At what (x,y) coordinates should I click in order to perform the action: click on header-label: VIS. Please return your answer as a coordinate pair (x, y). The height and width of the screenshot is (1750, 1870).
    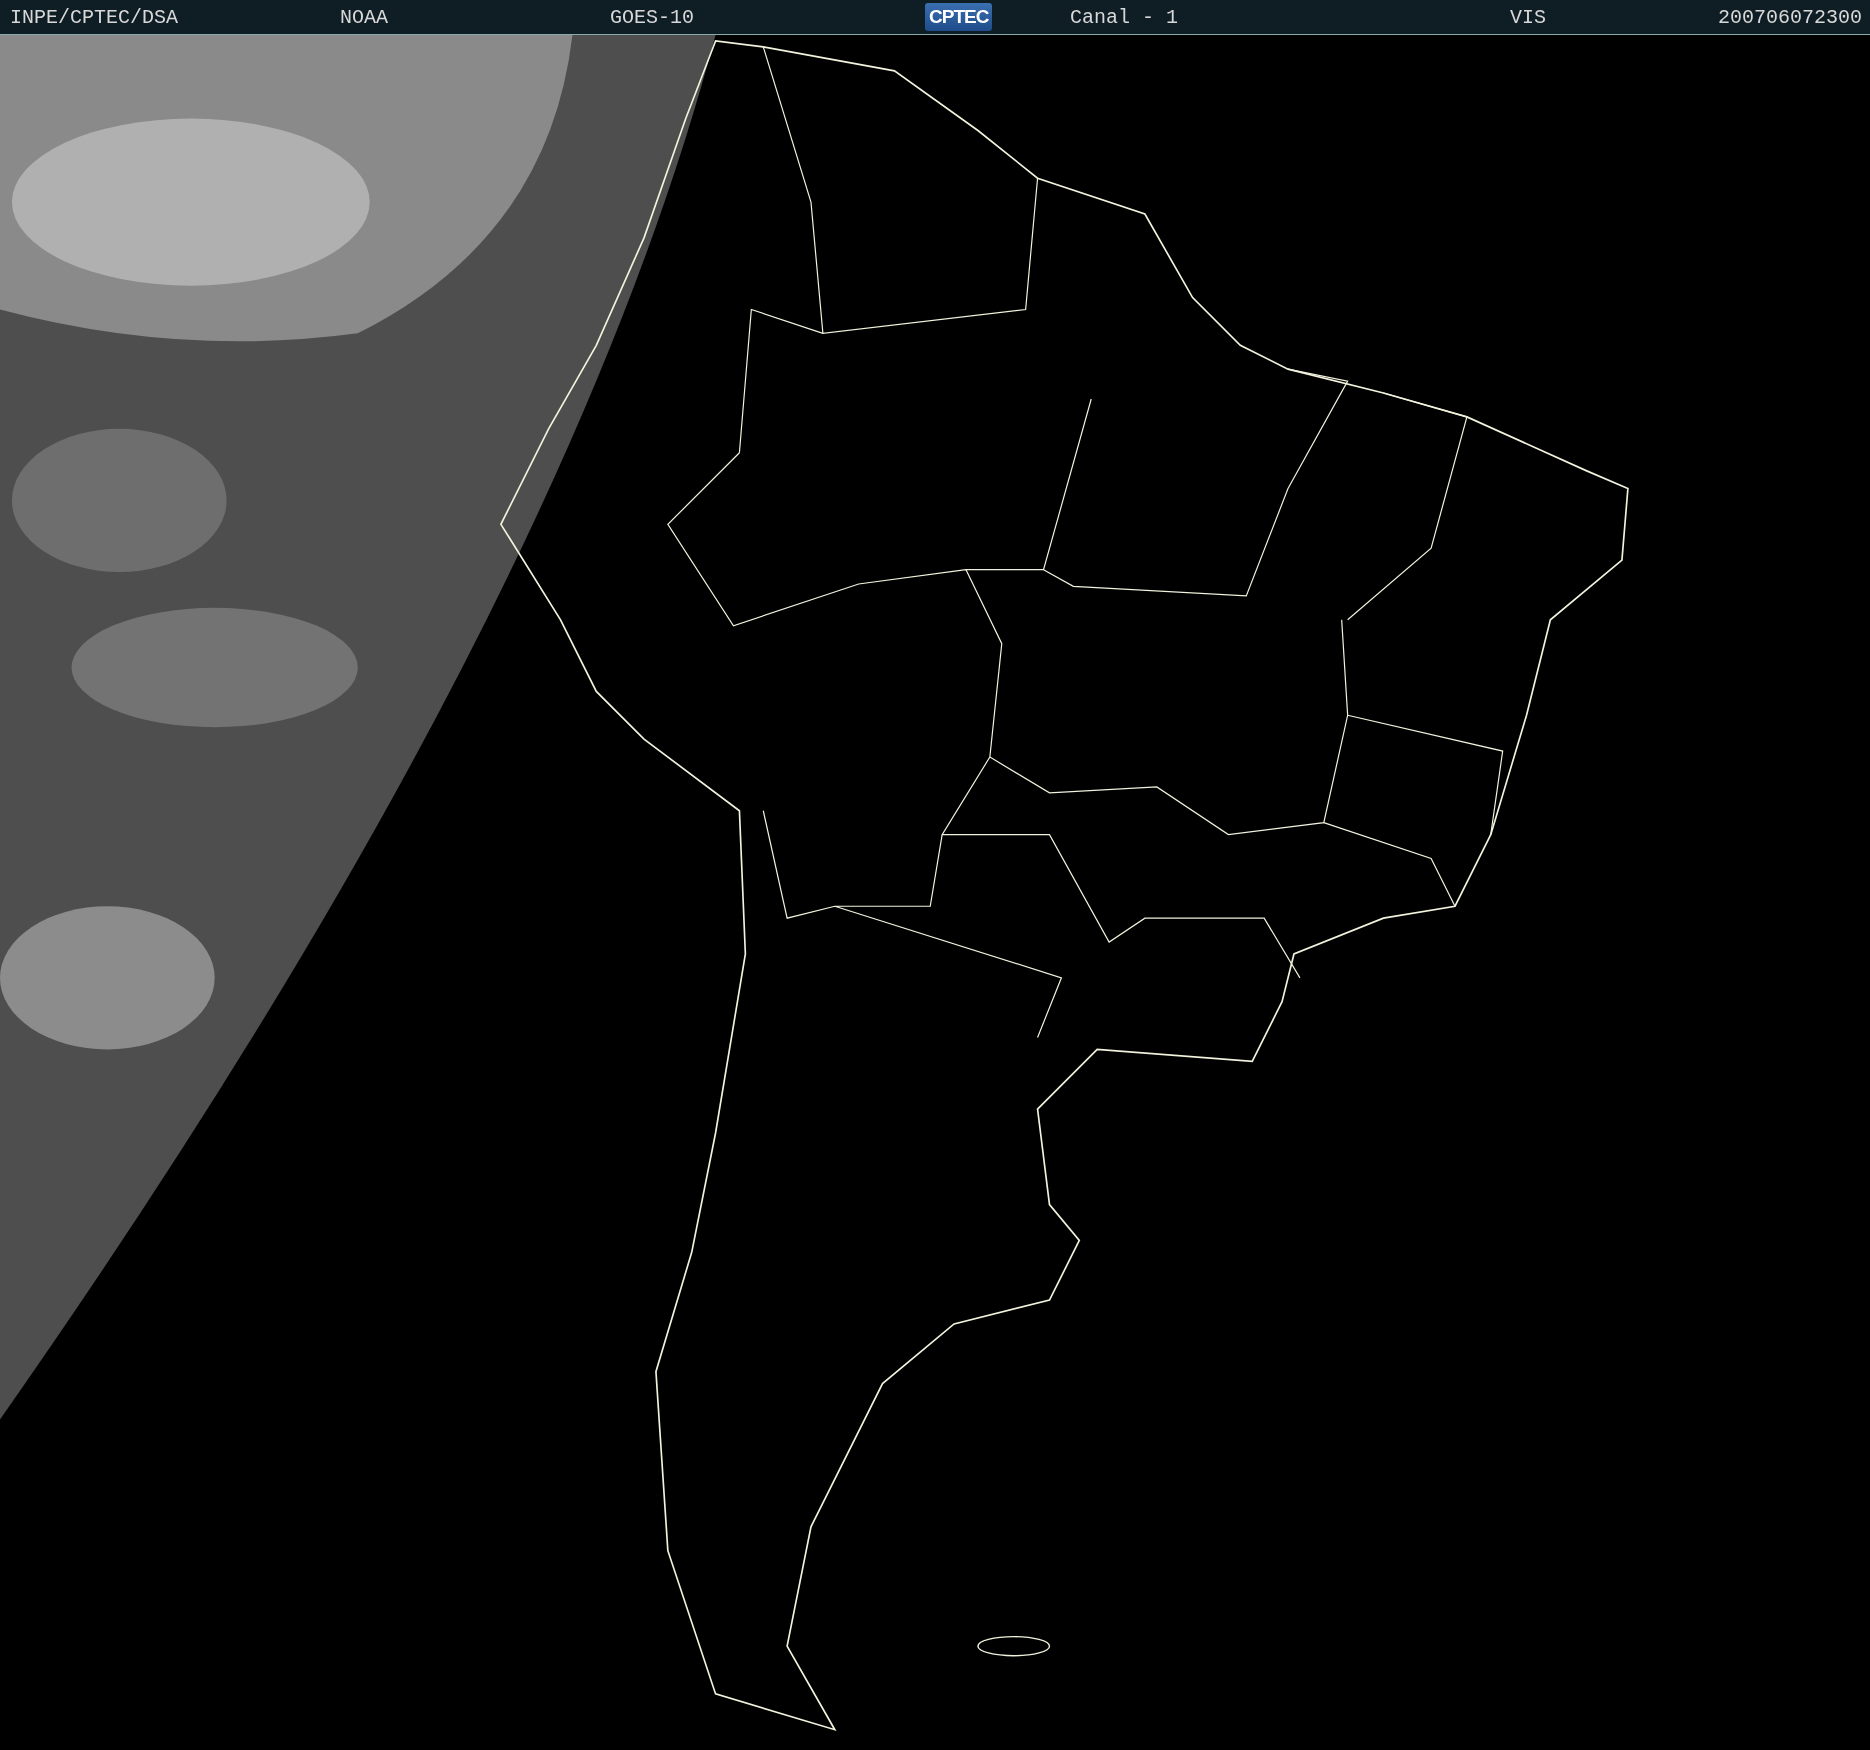
    Looking at the image, I should click on (1528, 17).